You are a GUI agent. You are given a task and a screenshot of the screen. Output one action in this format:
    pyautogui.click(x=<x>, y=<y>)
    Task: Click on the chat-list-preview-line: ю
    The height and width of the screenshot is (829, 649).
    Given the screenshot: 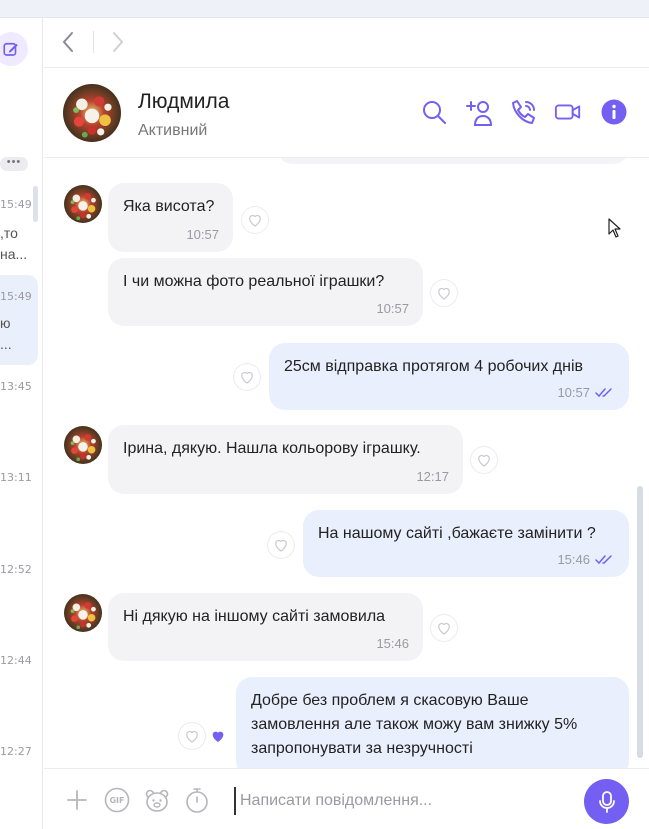 What is the action you would take?
    pyautogui.click(x=5, y=323)
    